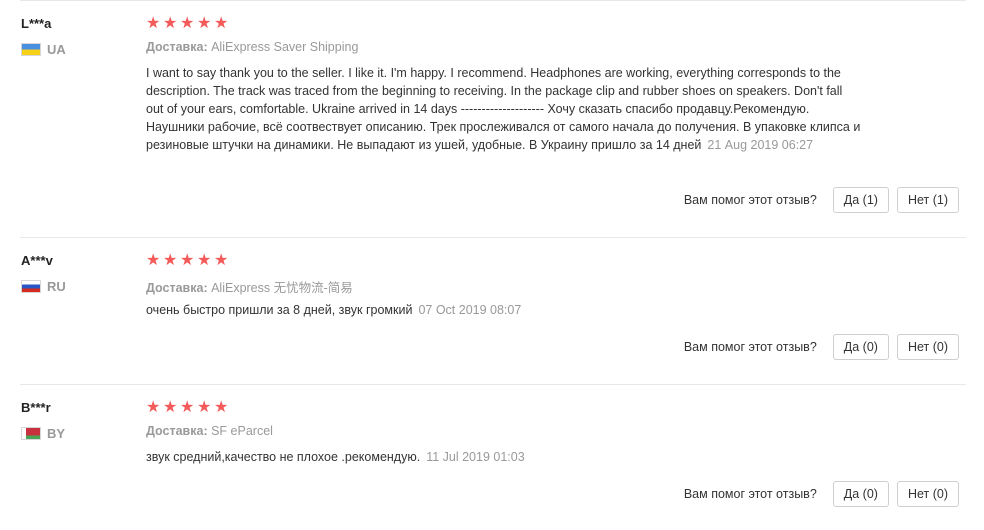 This screenshot has width=984, height=530. Describe the element at coordinates (37, 260) in the screenshot. I see `reviewer-name: A***v` at that location.